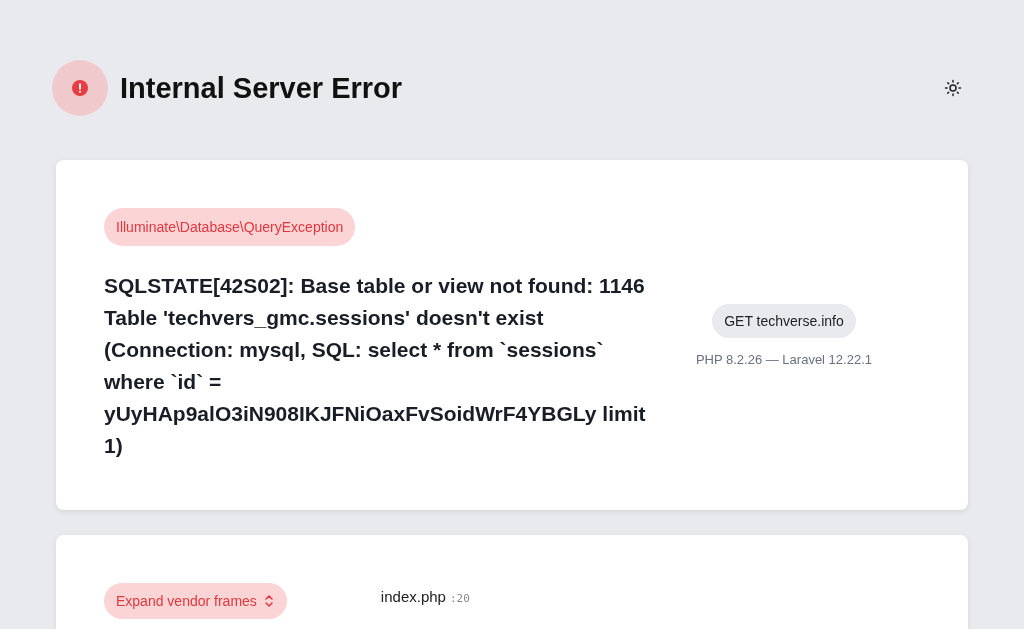  What do you see at coordinates (953, 88) in the screenshot?
I see `sun-icon` at bounding box center [953, 88].